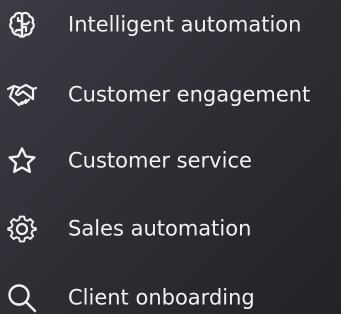 Image resolution: width=341 pixels, height=314 pixels. I want to click on search-icon, so click(22, 297).